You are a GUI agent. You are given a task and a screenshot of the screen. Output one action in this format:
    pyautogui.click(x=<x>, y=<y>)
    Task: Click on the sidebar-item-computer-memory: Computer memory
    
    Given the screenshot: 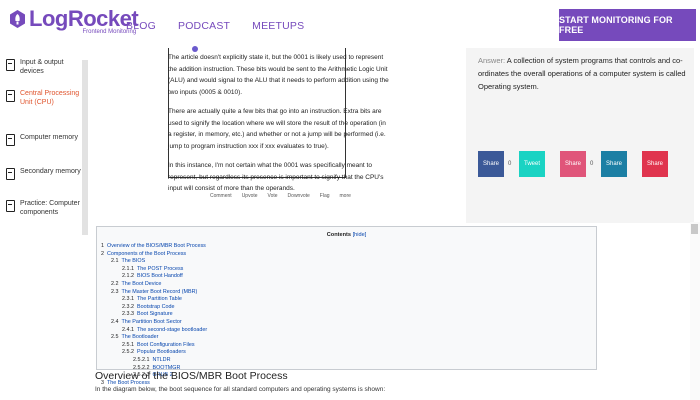 What is the action you would take?
    pyautogui.click(x=44, y=139)
    